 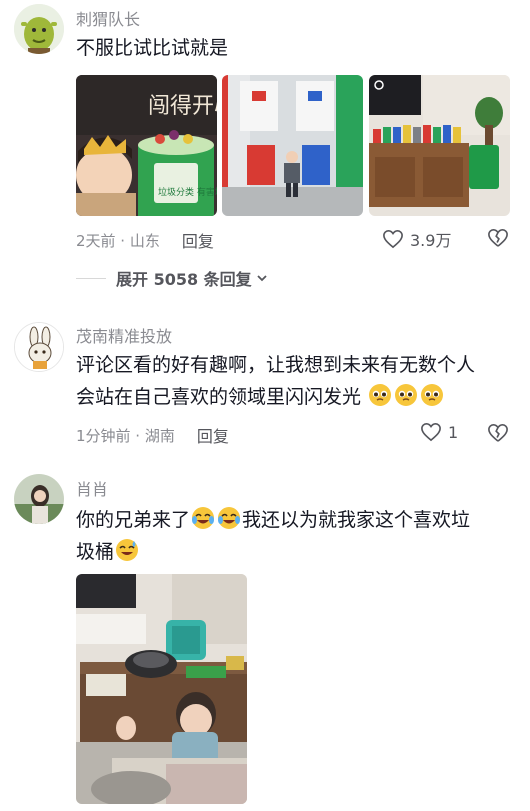 I want to click on sweat-smile-emoji, so click(x=127, y=550).